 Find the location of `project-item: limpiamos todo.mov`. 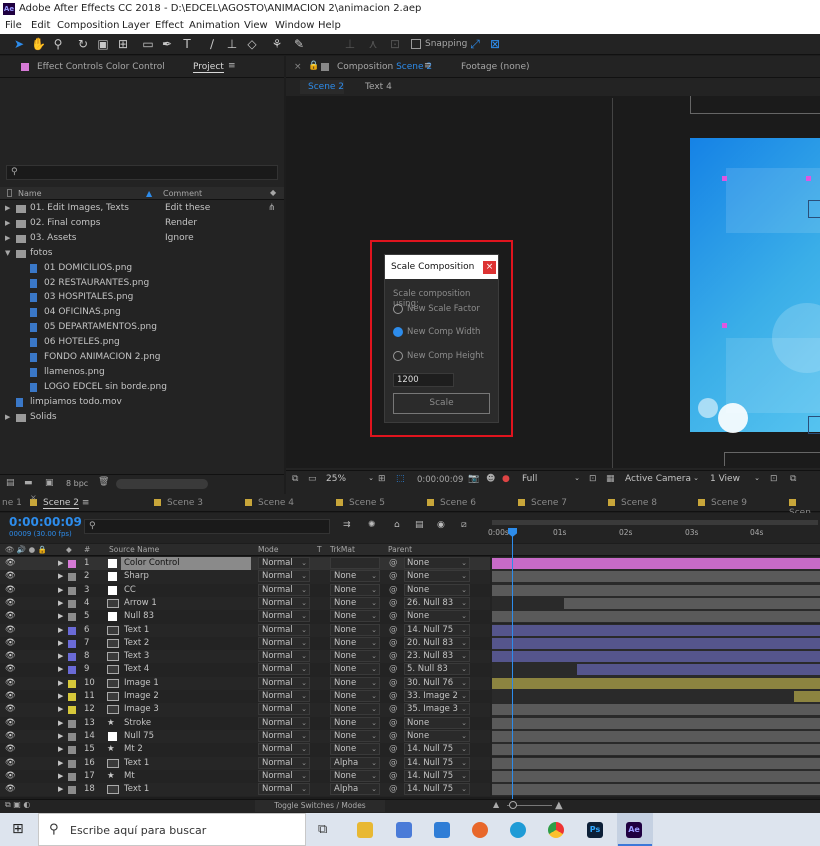

project-item: limpiamos todo.mov is located at coordinates (142, 402).